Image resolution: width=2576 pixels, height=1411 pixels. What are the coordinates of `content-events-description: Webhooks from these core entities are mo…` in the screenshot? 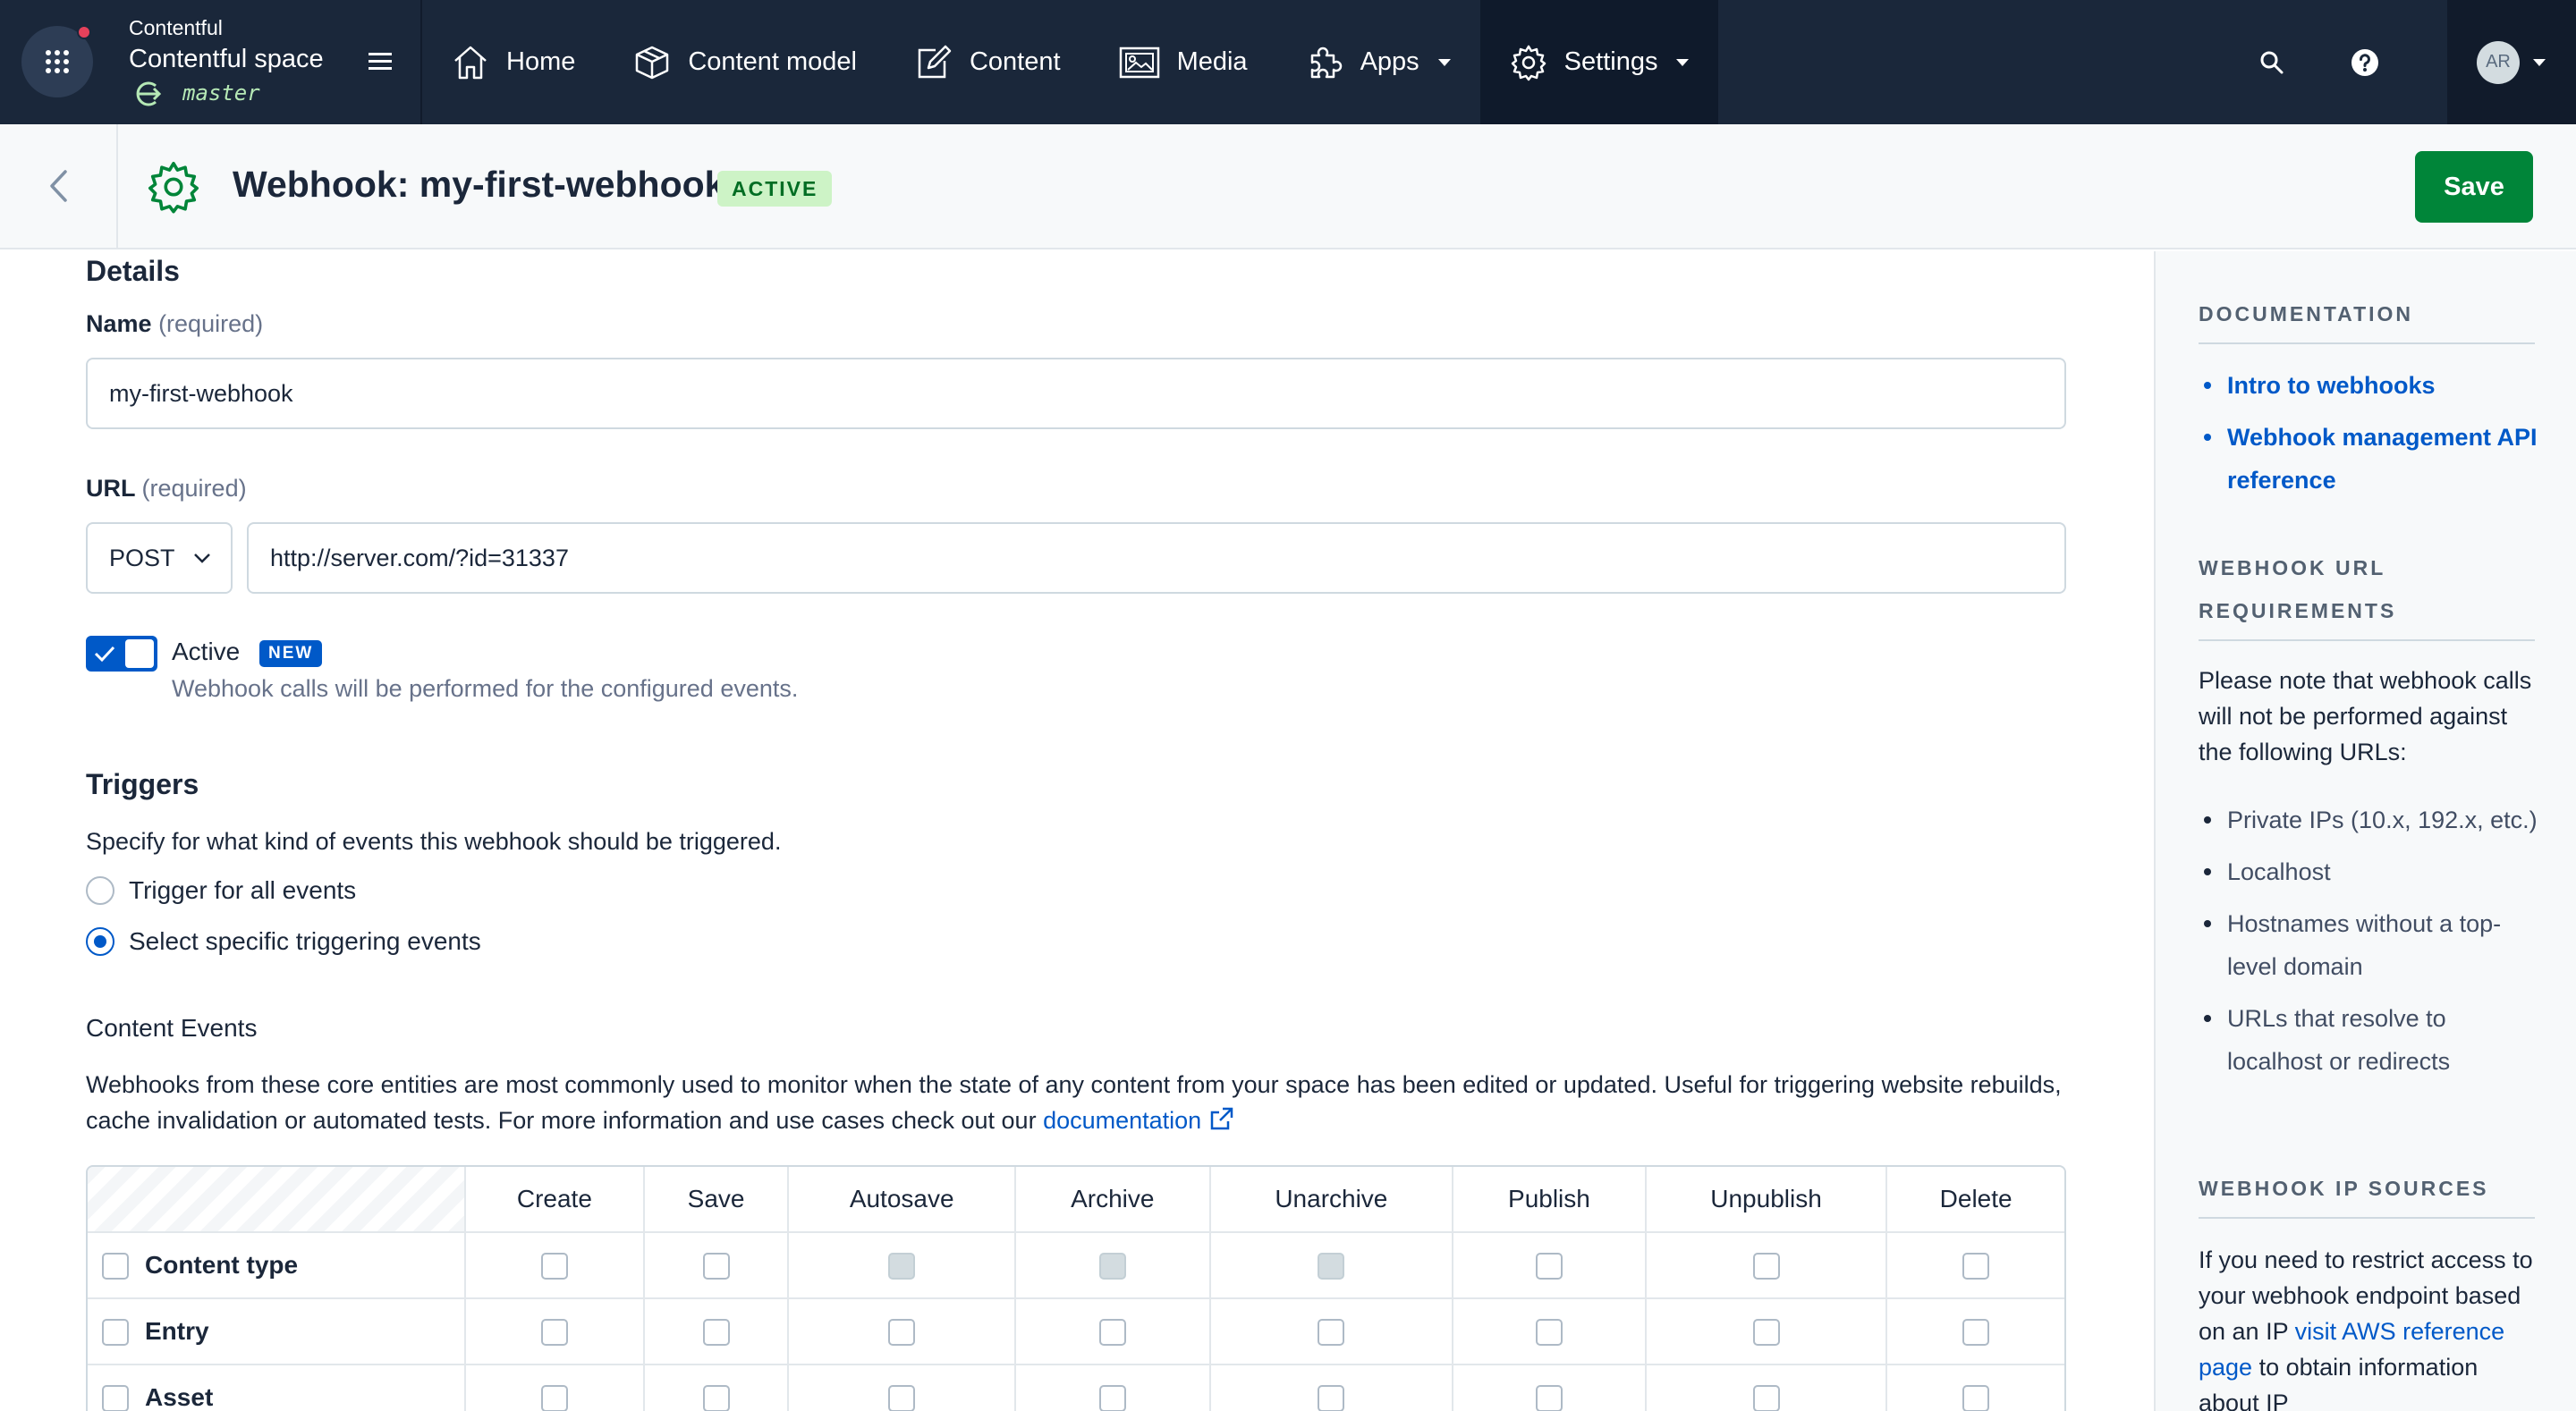 It's located at (1083, 1102).